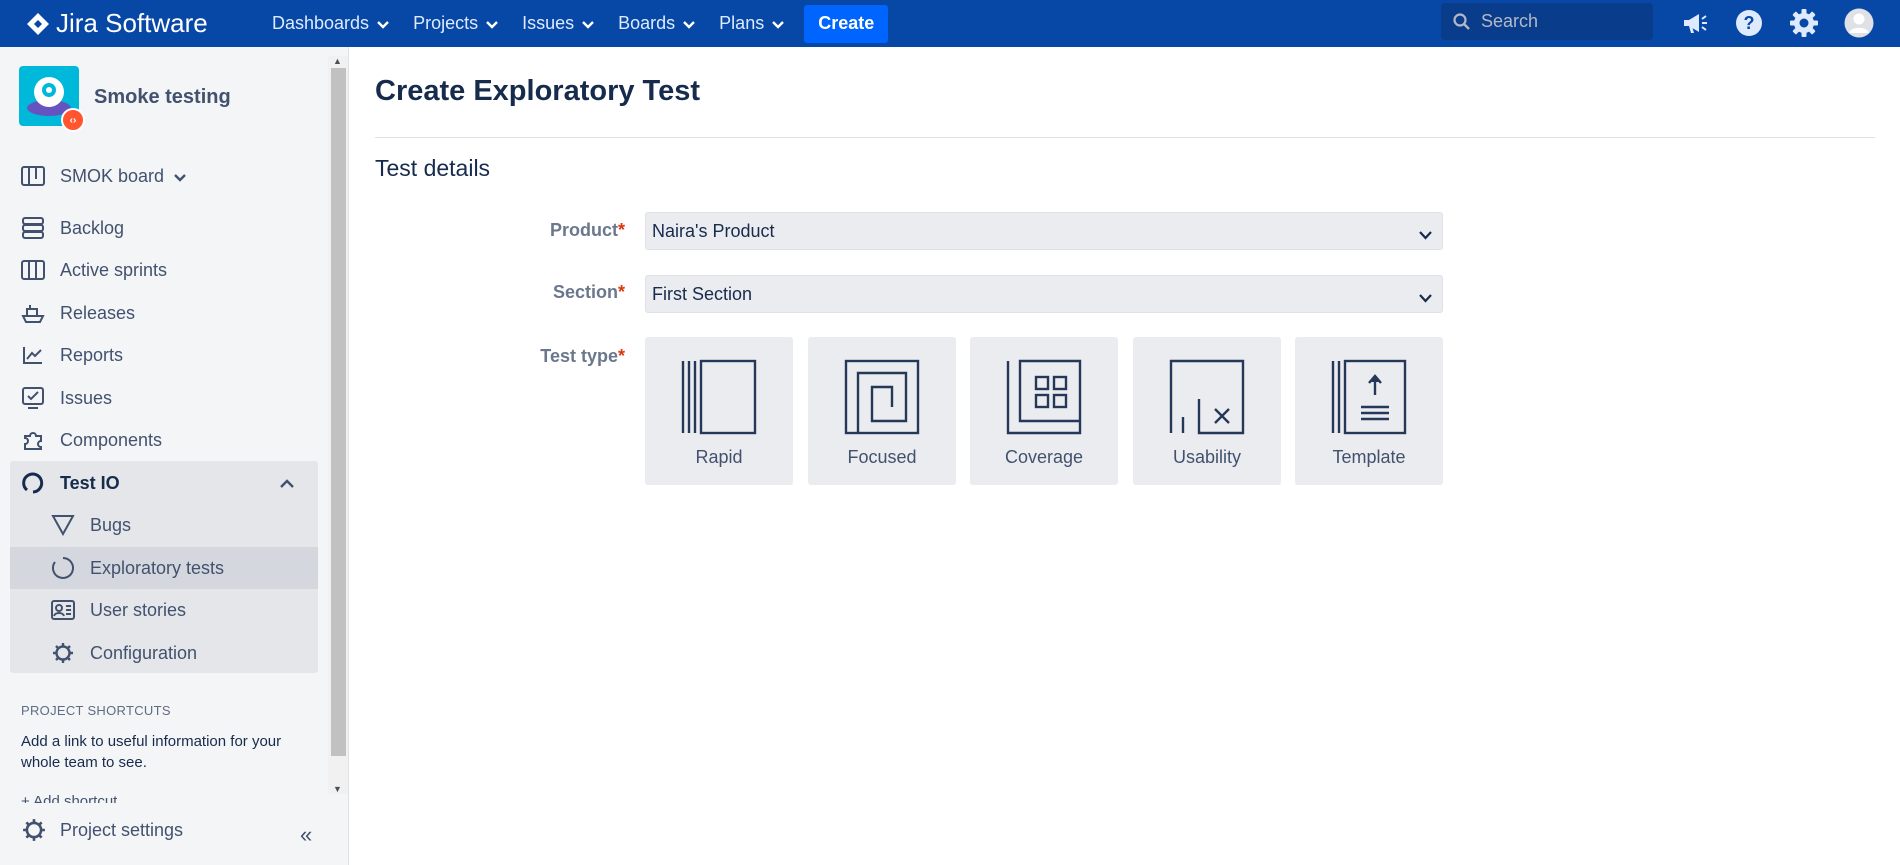 The image size is (1900, 865). I want to click on test-type-label: Template, so click(1369, 457).